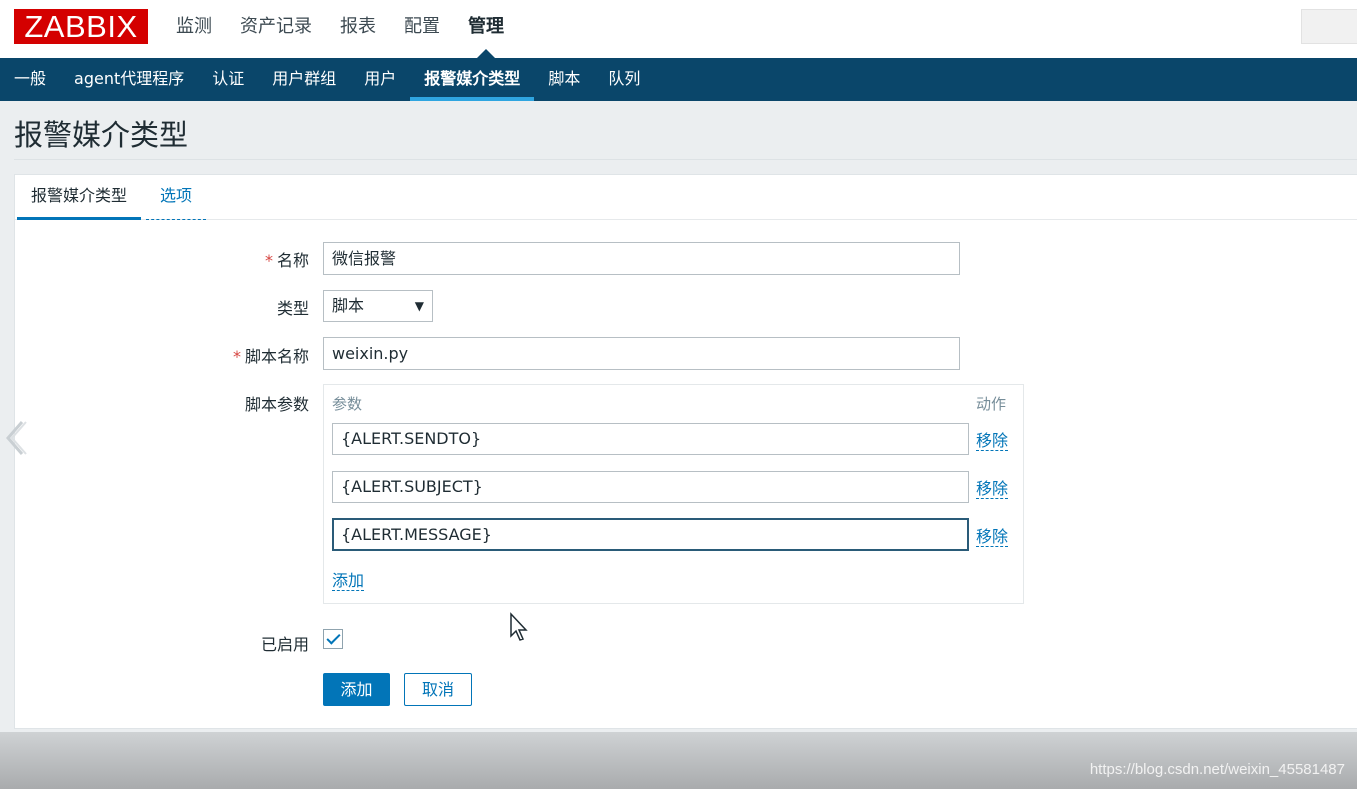  Describe the element at coordinates (348, 305) in the screenshot. I see `type-select-value: 脚本` at that location.